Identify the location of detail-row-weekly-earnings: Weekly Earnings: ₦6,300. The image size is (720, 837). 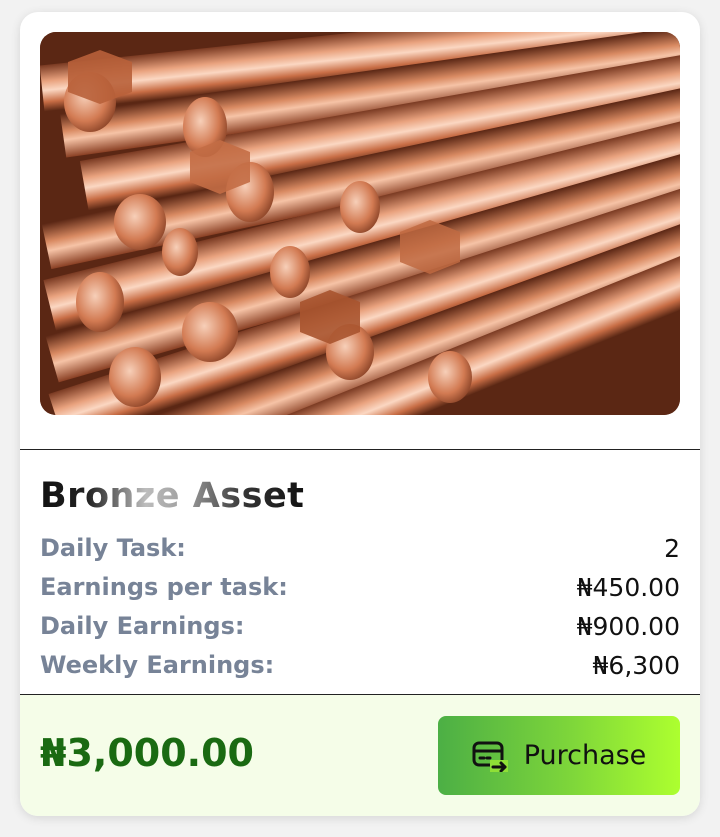
(360, 665).